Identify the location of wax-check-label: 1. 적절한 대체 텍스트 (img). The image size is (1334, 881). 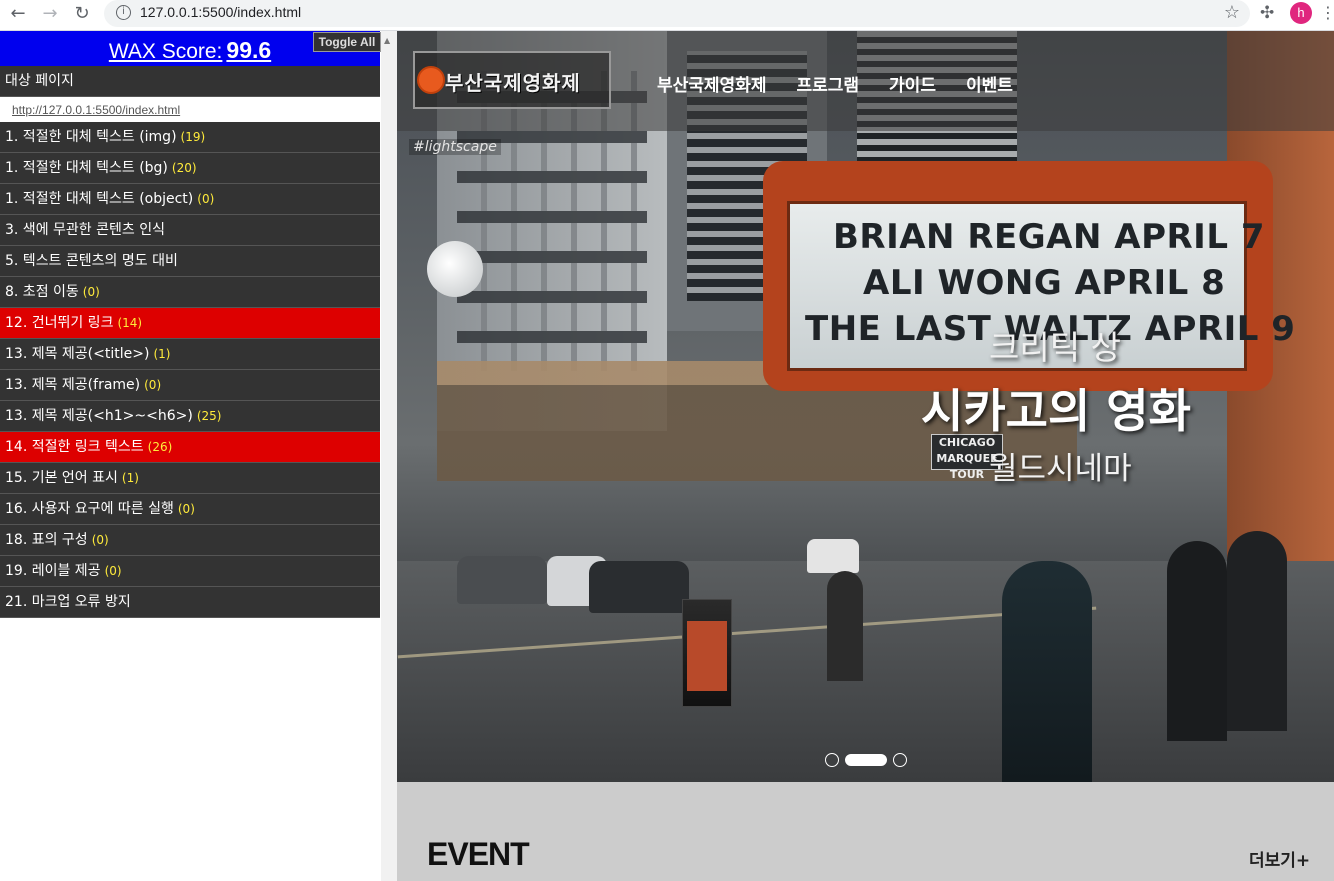
(91, 137).